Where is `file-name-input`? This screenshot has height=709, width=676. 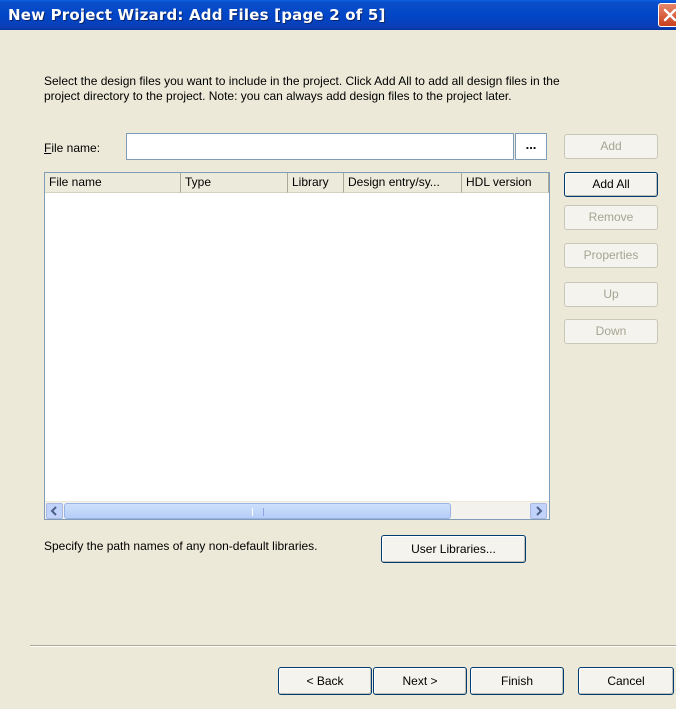 file-name-input is located at coordinates (320, 146).